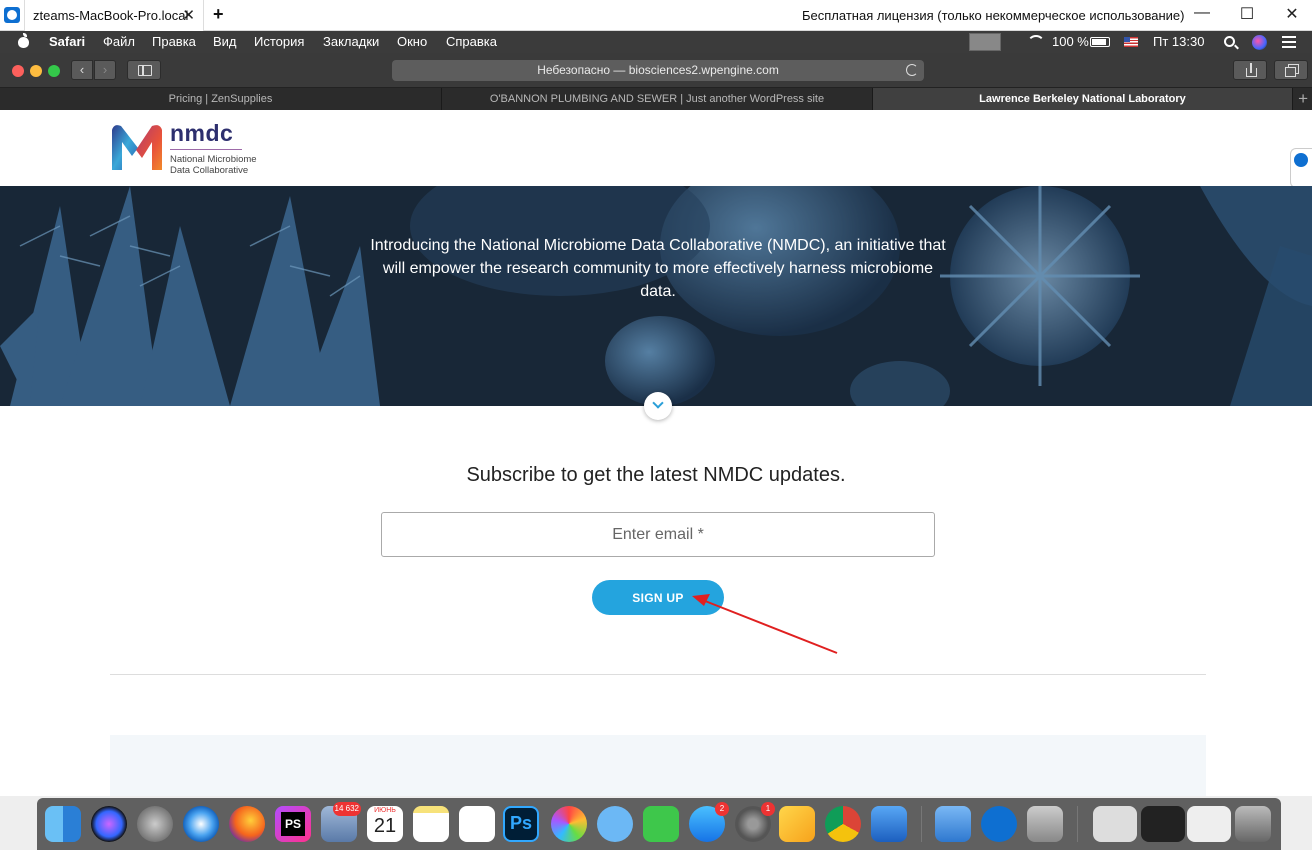 Image resolution: width=1312 pixels, height=850 pixels. I want to click on menu-item-help: Справка, so click(471, 41).